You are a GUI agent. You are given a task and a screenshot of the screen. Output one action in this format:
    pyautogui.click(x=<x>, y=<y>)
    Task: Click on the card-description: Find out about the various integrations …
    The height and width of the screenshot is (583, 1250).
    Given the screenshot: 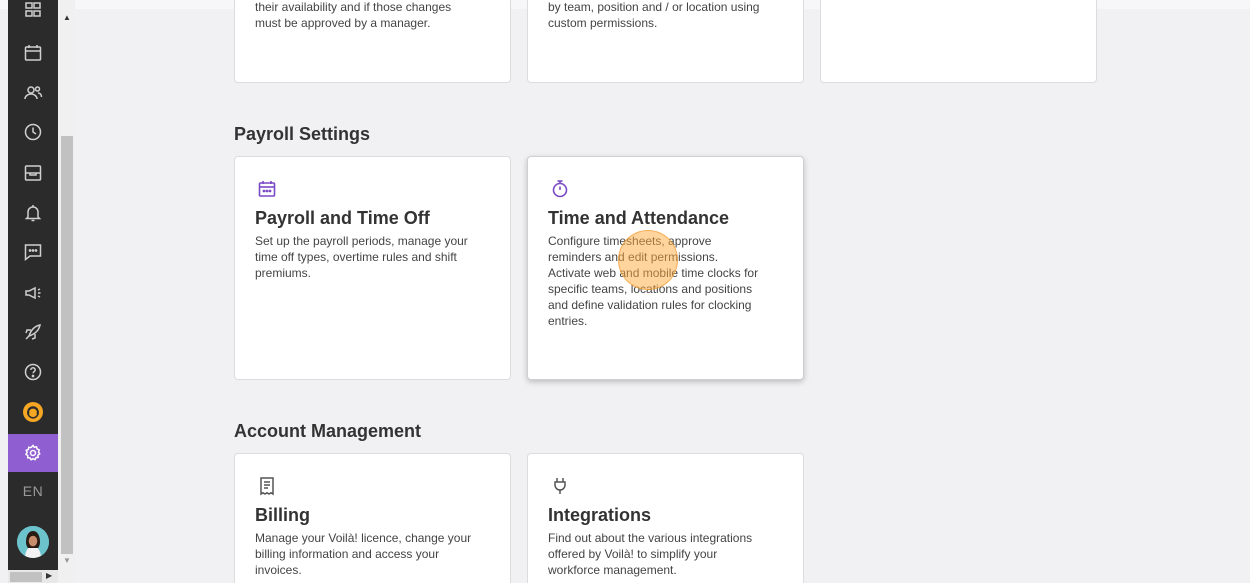 What is the action you would take?
    pyautogui.click(x=650, y=554)
    